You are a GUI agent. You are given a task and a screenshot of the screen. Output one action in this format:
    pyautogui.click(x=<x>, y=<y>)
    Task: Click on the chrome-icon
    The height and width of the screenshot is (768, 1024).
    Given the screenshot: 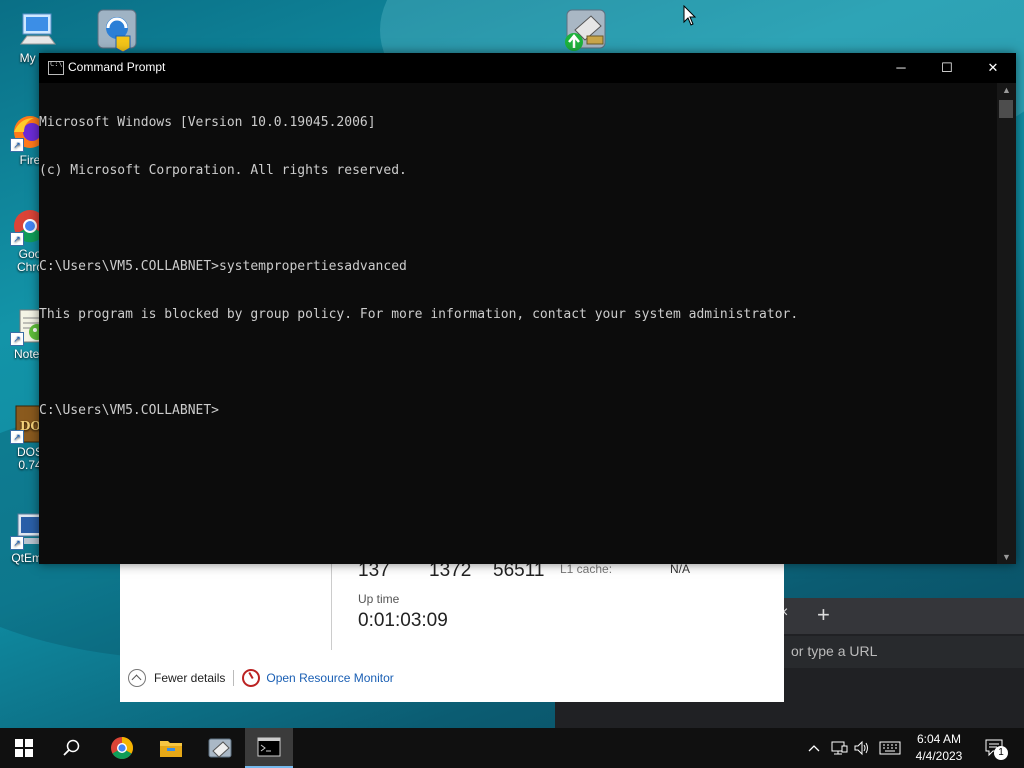 What is the action you would take?
    pyautogui.click(x=122, y=748)
    